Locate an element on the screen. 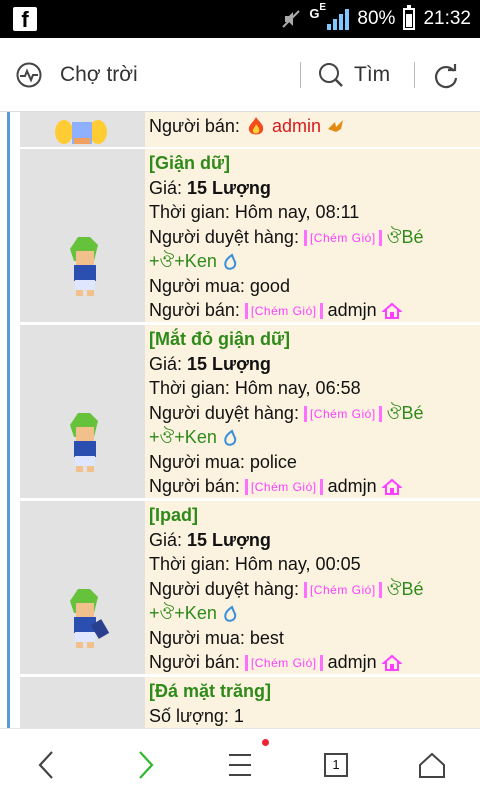 Image resolution: width=480 pixels, height=800 pixels. notification-dot is located at coordinates (265, 742).